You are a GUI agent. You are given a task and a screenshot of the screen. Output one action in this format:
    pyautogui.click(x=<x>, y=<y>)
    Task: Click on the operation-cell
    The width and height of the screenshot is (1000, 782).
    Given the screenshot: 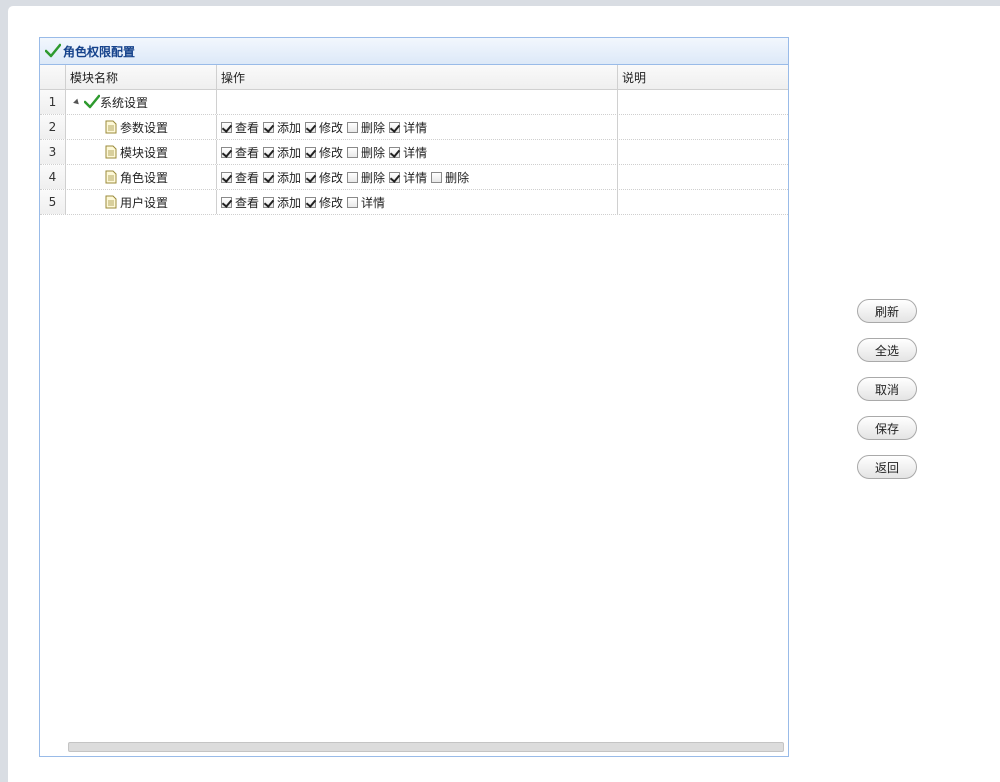 What is the action you would take?
    pyautogui.click(x=417, y=102)
    